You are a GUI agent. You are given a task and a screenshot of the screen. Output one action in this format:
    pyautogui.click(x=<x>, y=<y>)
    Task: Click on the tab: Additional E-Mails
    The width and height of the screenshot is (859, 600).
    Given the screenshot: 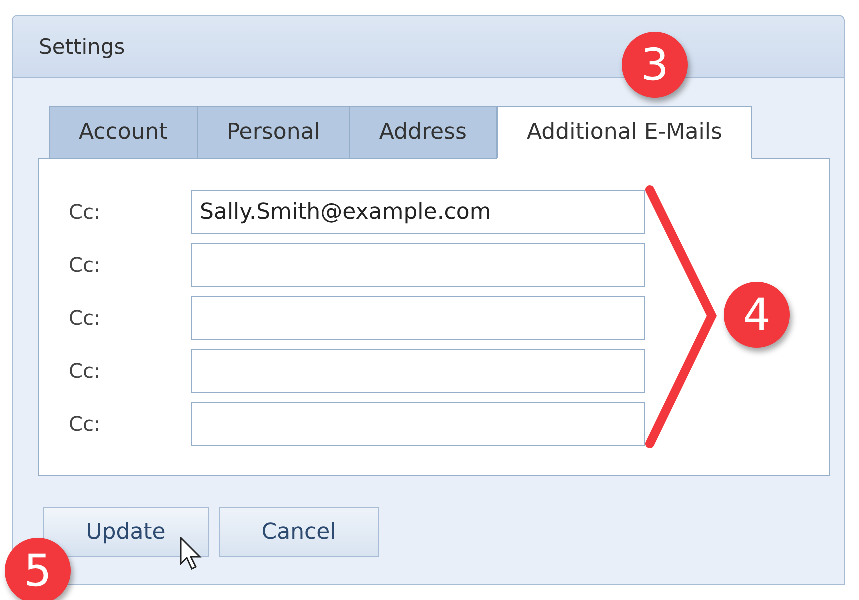 What is the action you would take?
    pyautogui.click(x=624, y=132)
    